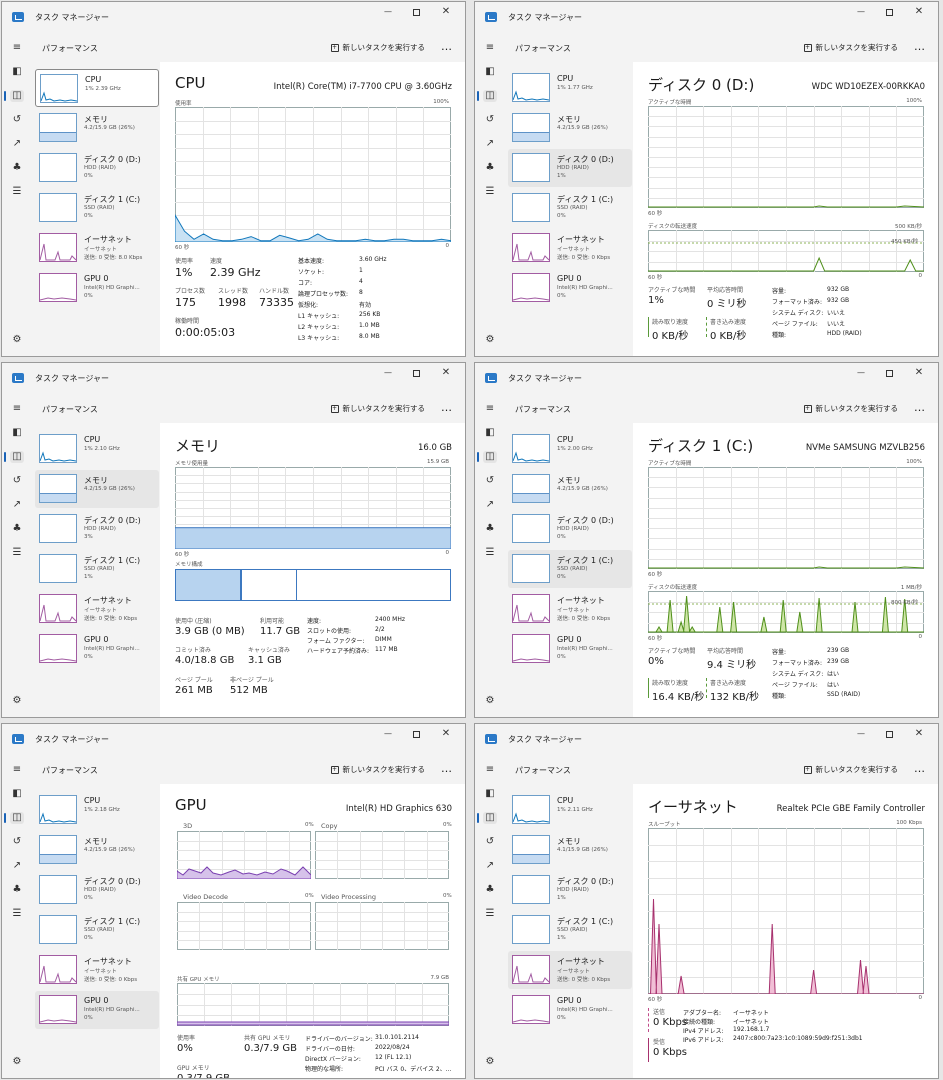 The image size is (943, 1080). What do you see at coordinates (570, 88) in the screenshot?
I see `resource-item: CPU 1% 1.77 GHz` at bounding box center [570, 88].